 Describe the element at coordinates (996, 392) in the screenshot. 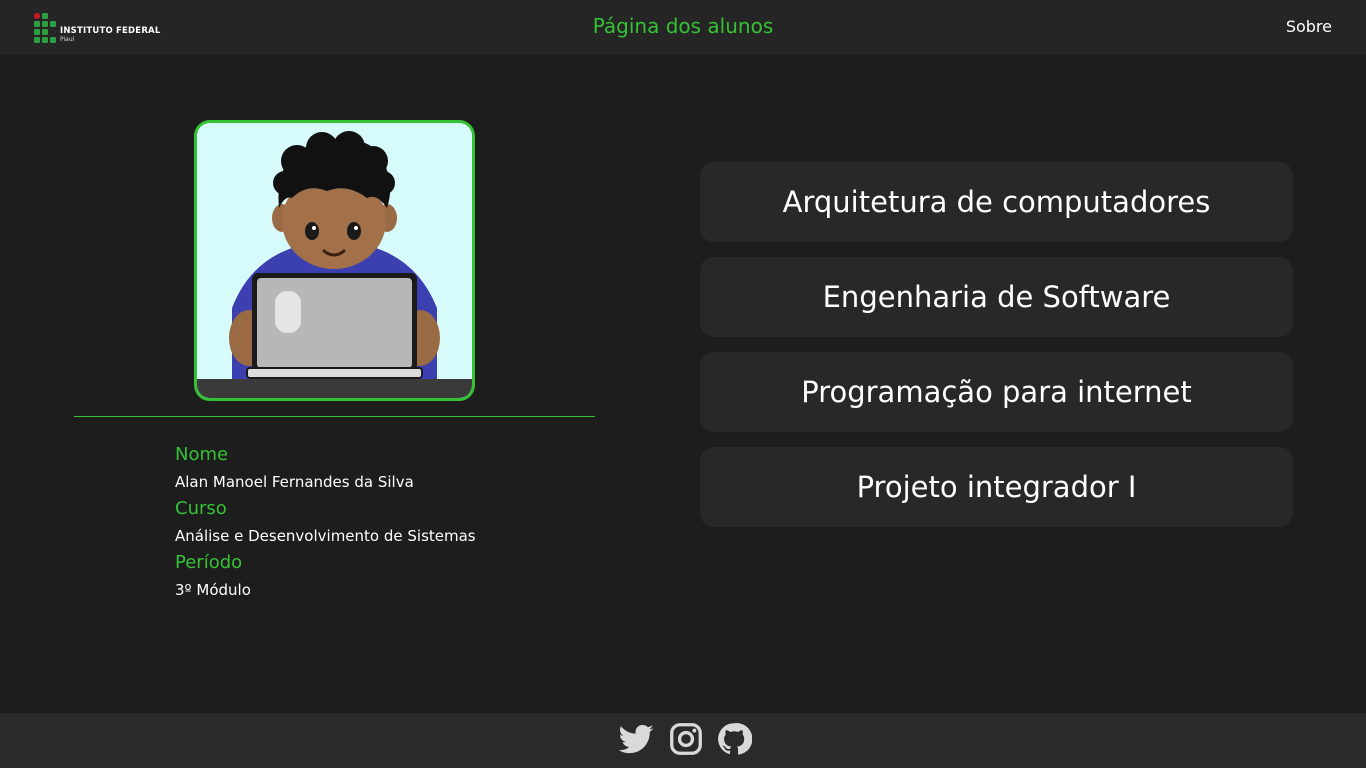

I see `subject-card-programacao: Programação para internet` at that location.